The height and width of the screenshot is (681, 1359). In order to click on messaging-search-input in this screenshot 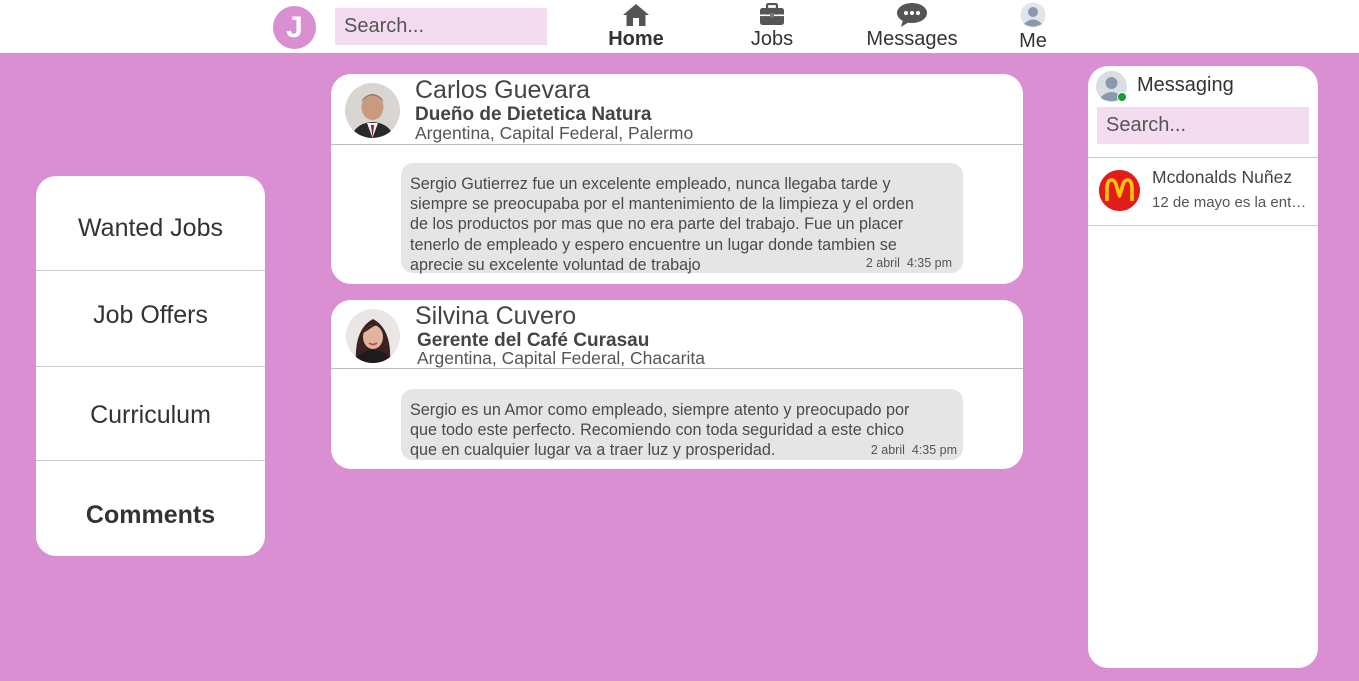, I will do `click(1203, 125)`.